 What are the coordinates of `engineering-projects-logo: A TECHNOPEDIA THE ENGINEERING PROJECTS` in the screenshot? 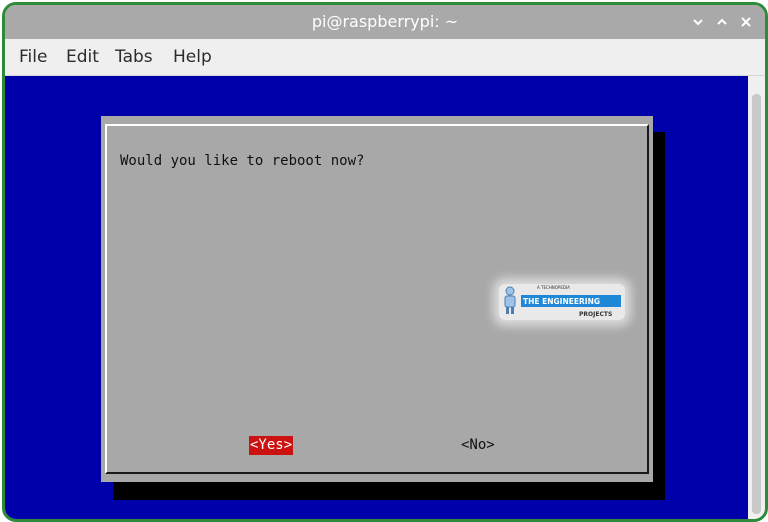 It's located at (562, 301).